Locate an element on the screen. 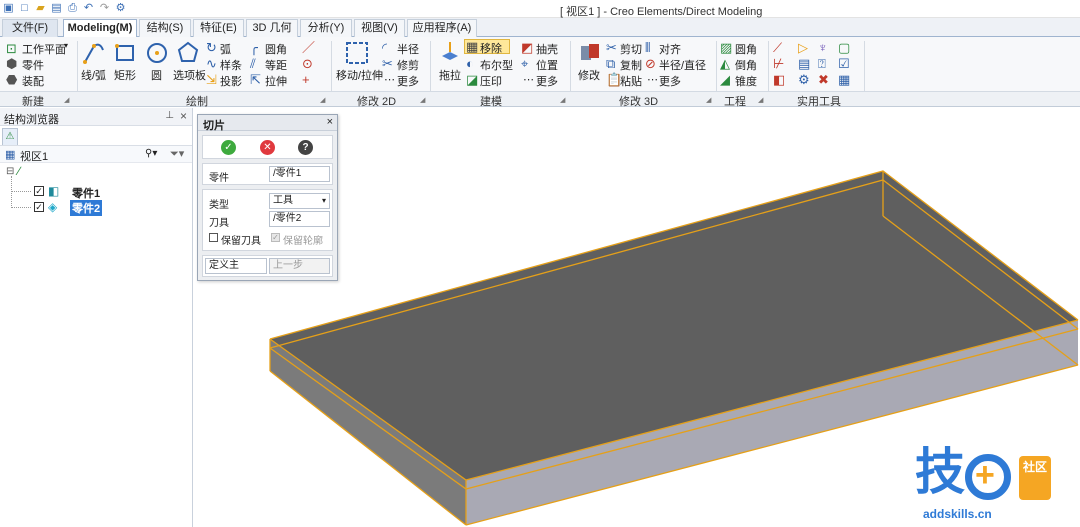 The height and width of the screenshot is (527, 1080). tool-field: /零件2 is located at coordinates (299, 219).